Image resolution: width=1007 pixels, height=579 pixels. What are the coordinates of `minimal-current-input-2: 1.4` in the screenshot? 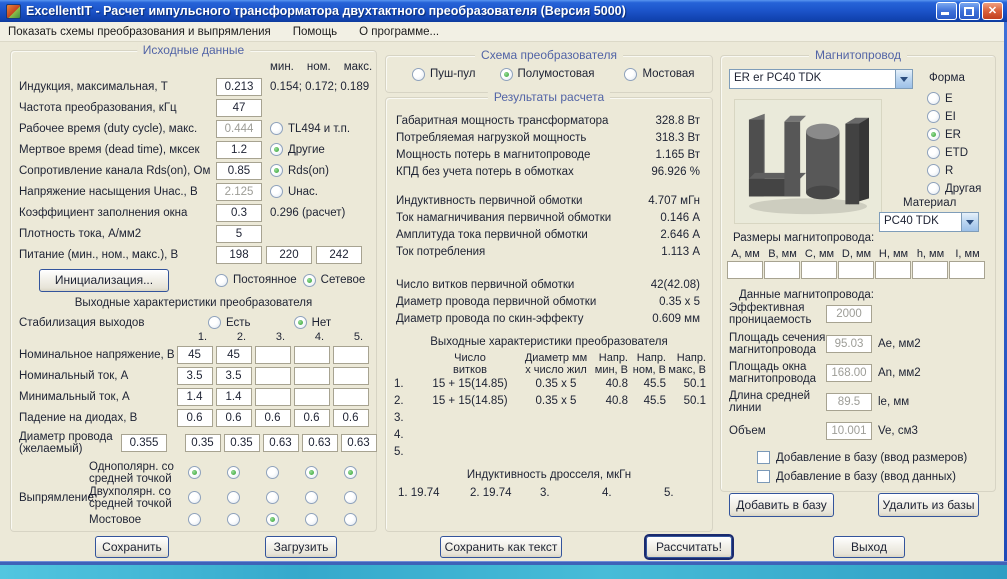 It's located at (233, 396).